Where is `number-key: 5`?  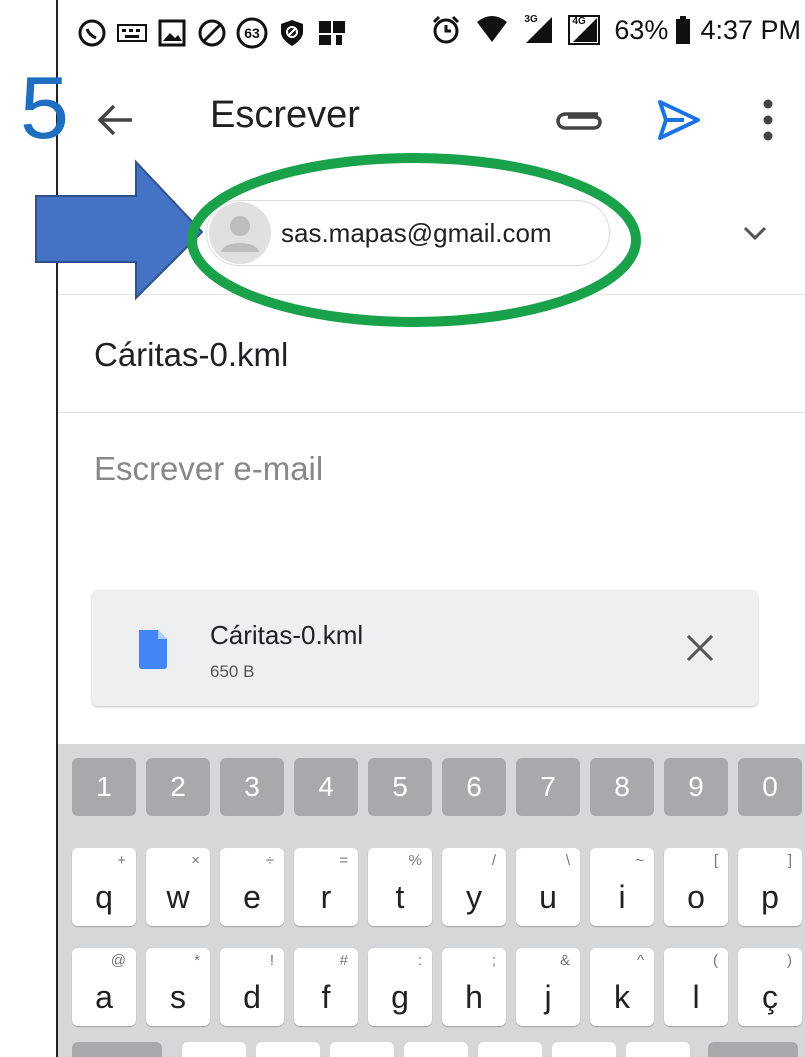
number-key: 5 is located at coordinates (400, 787).